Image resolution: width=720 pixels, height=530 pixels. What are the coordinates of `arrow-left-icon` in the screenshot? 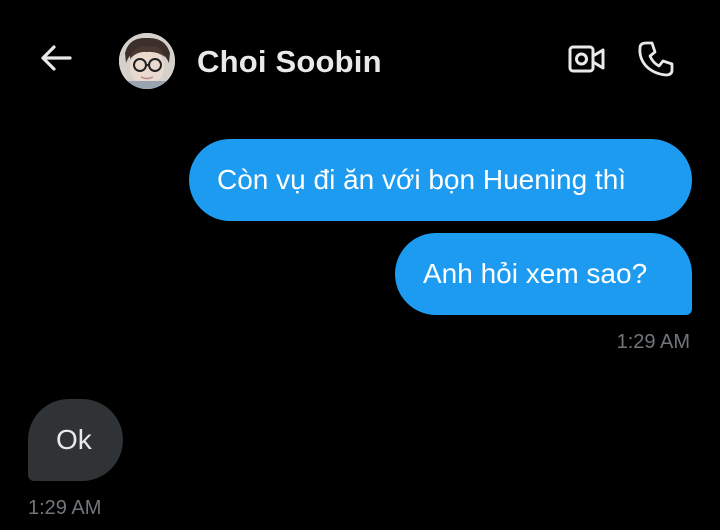 It's located at (56, 60).